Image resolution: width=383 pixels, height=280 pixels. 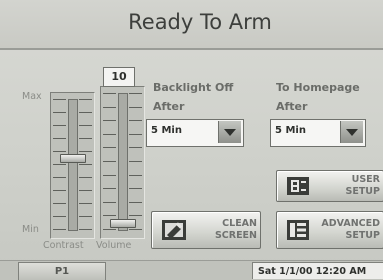 What do you see at coordinates (123, 223) in the screenshot?
I see `volume-slider-thumb` at bounding box center [123, 223].